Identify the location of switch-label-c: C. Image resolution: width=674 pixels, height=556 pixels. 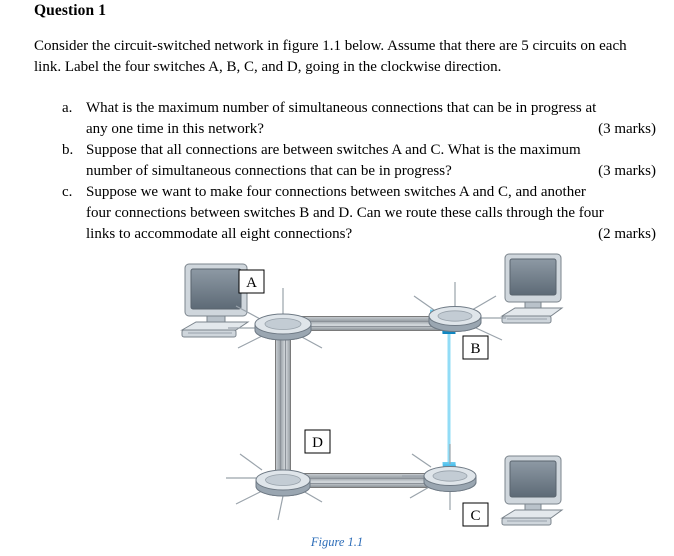
(475, 514).